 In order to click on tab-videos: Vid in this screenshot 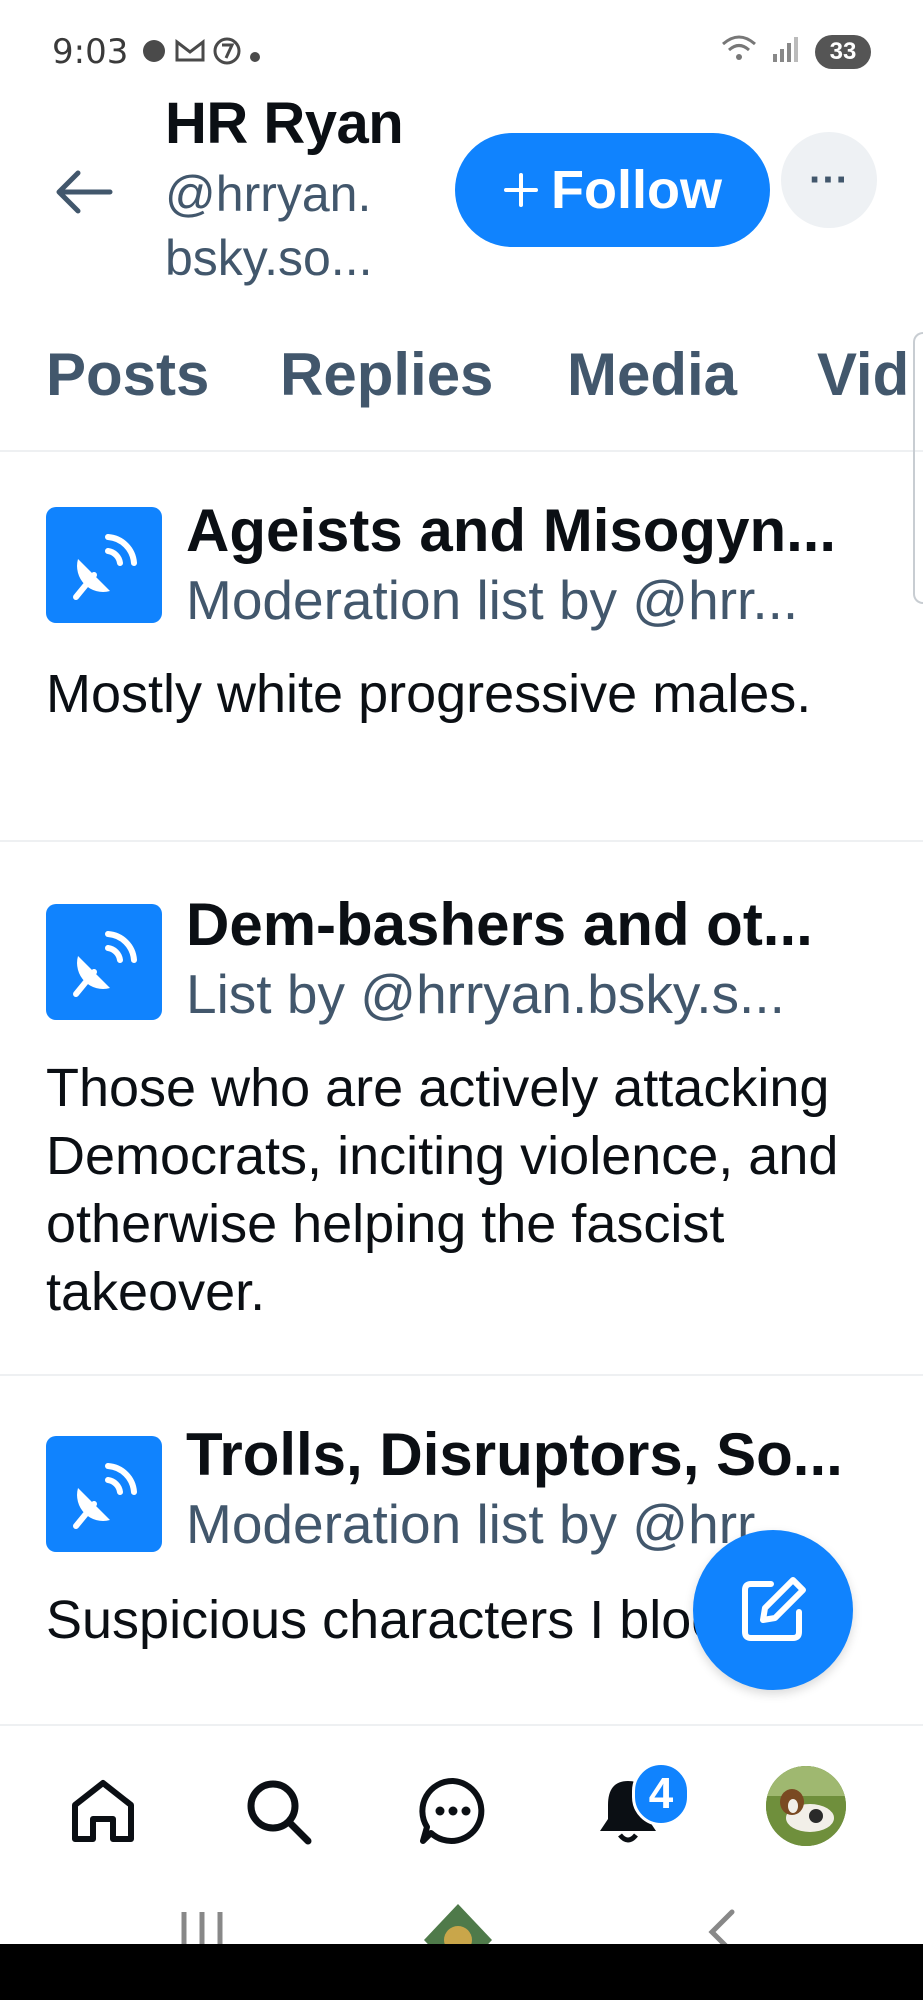, I will do `click(863, 374)`.